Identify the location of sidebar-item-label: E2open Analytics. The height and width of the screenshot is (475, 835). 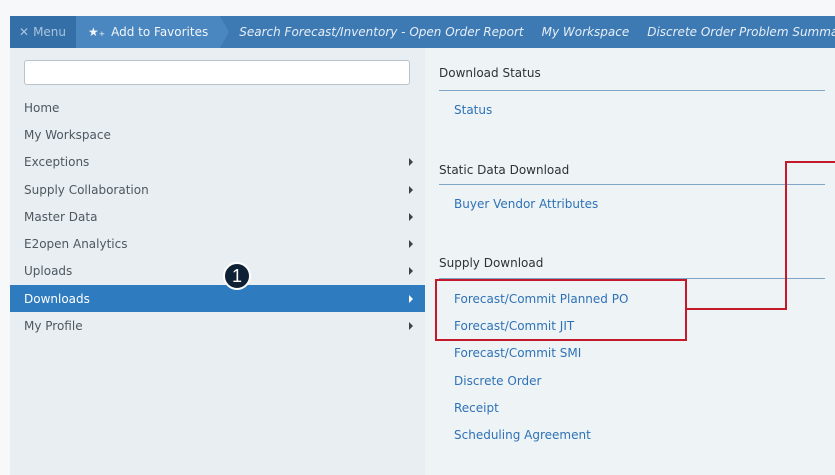
(76, 244).